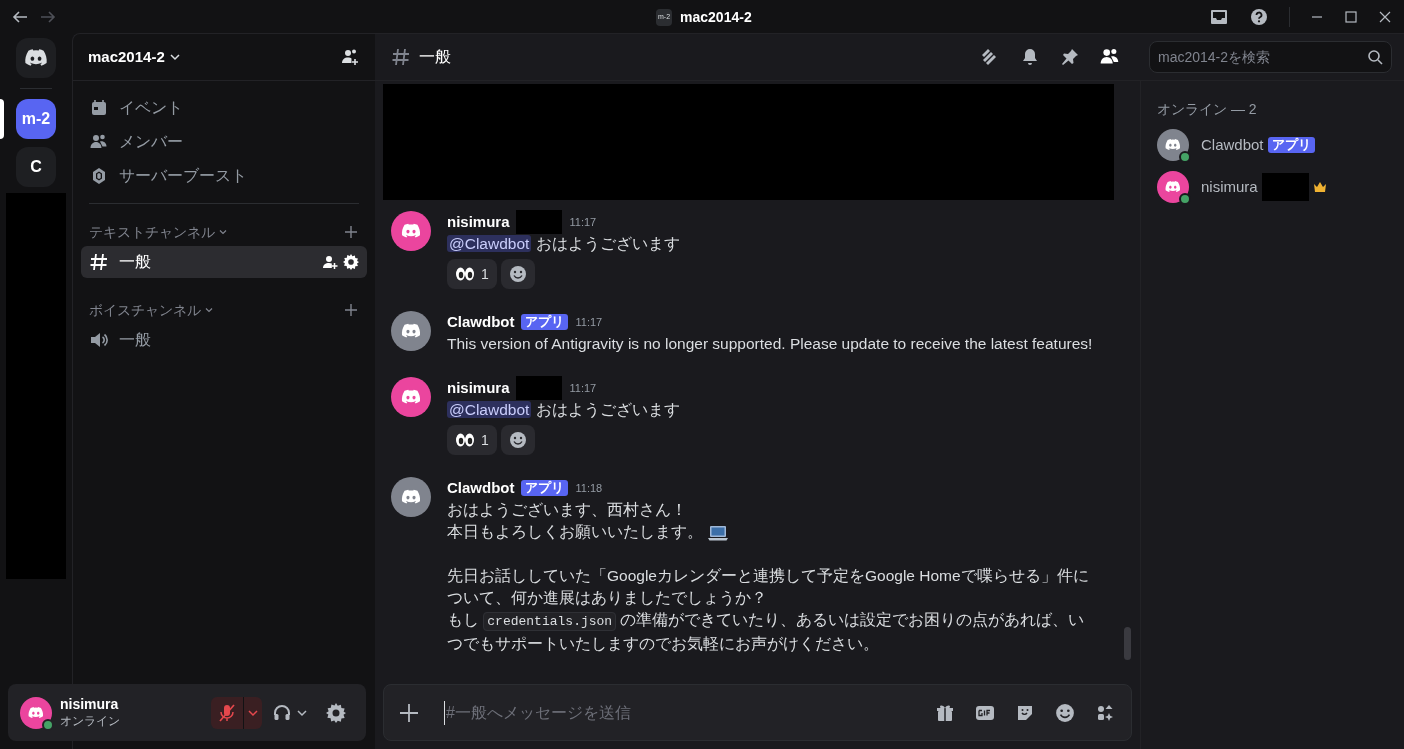 This screenshot has width=1404, height=749. What do you see at coordinates (1259, 16) in the screenshot?
I see `help-icon` at bounding box center [1259, 16].